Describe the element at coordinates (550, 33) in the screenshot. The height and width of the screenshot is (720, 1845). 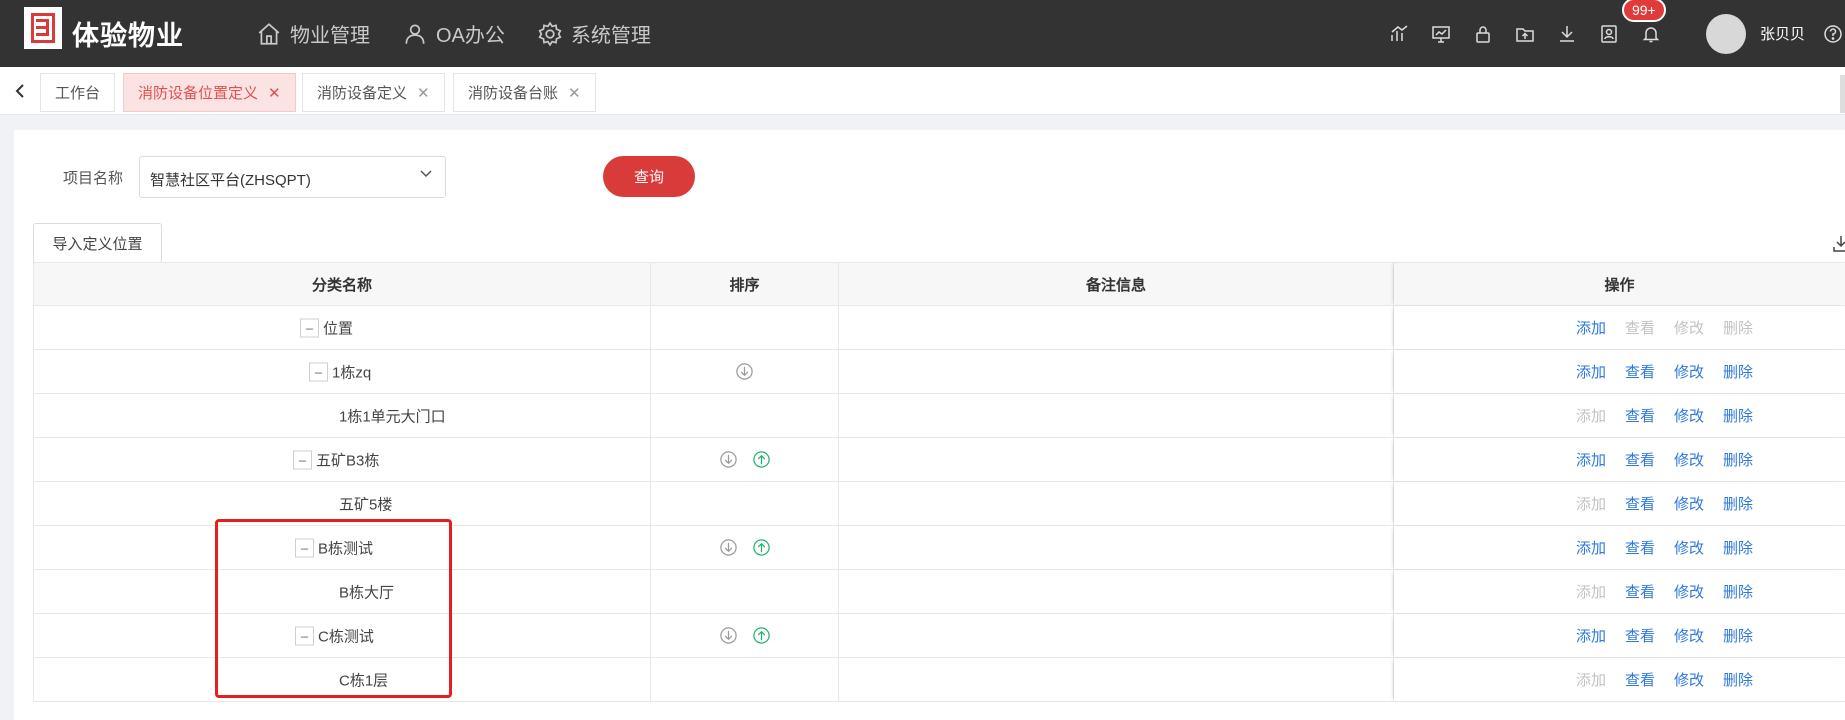
I see `gear-icon` at that location.